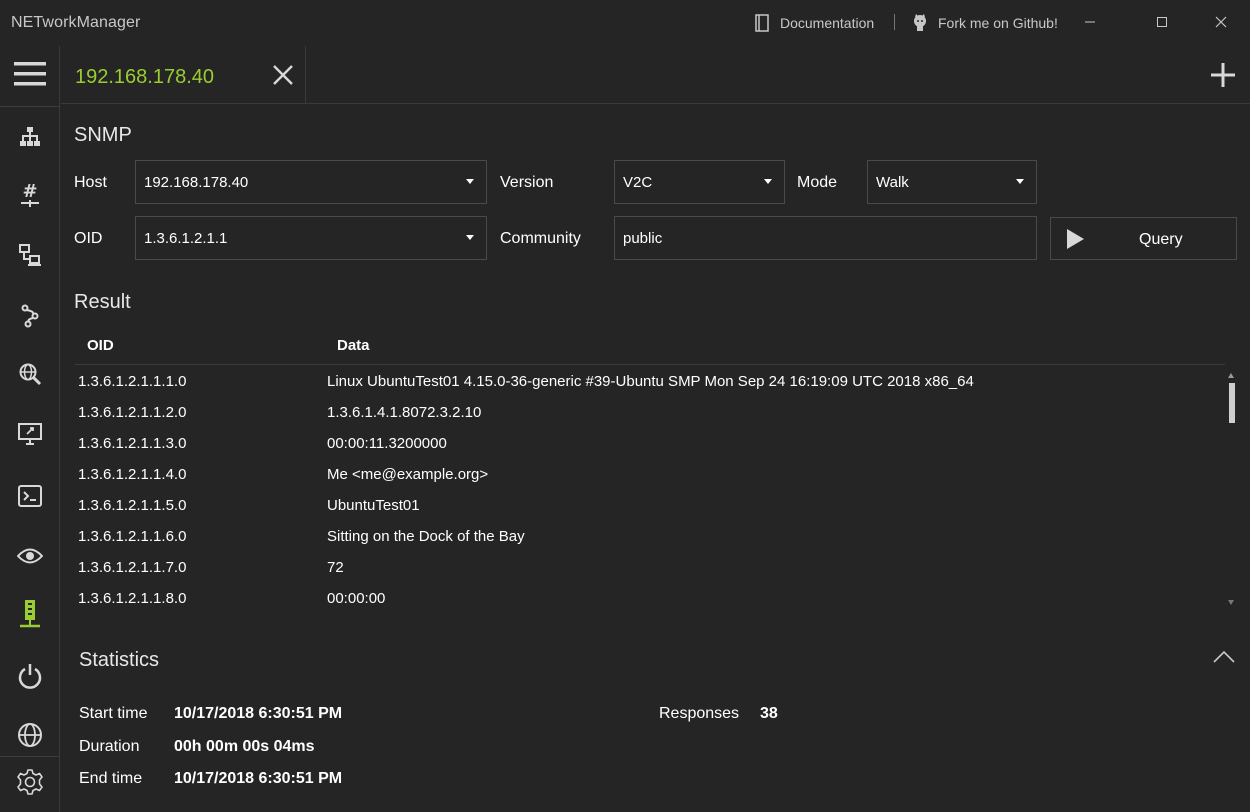 The image size is (1250, 812). Describe the element at coordinates (894, 22) in the screenshot. I see `title-separator` at that location.